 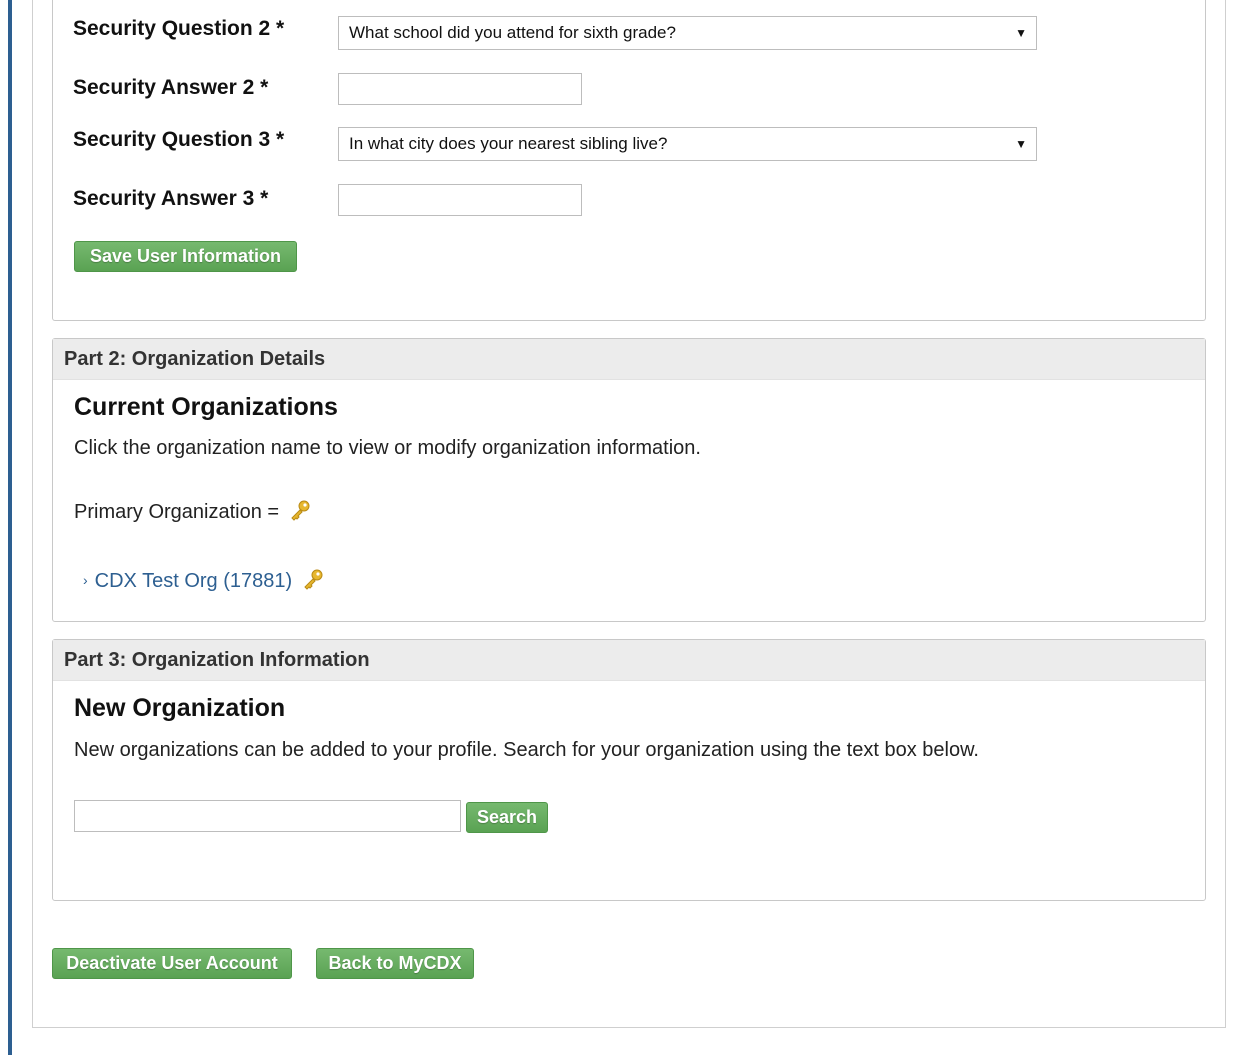 I want to click on security-question-3-label: Security Question 3 *, so click(x=179, y=139).